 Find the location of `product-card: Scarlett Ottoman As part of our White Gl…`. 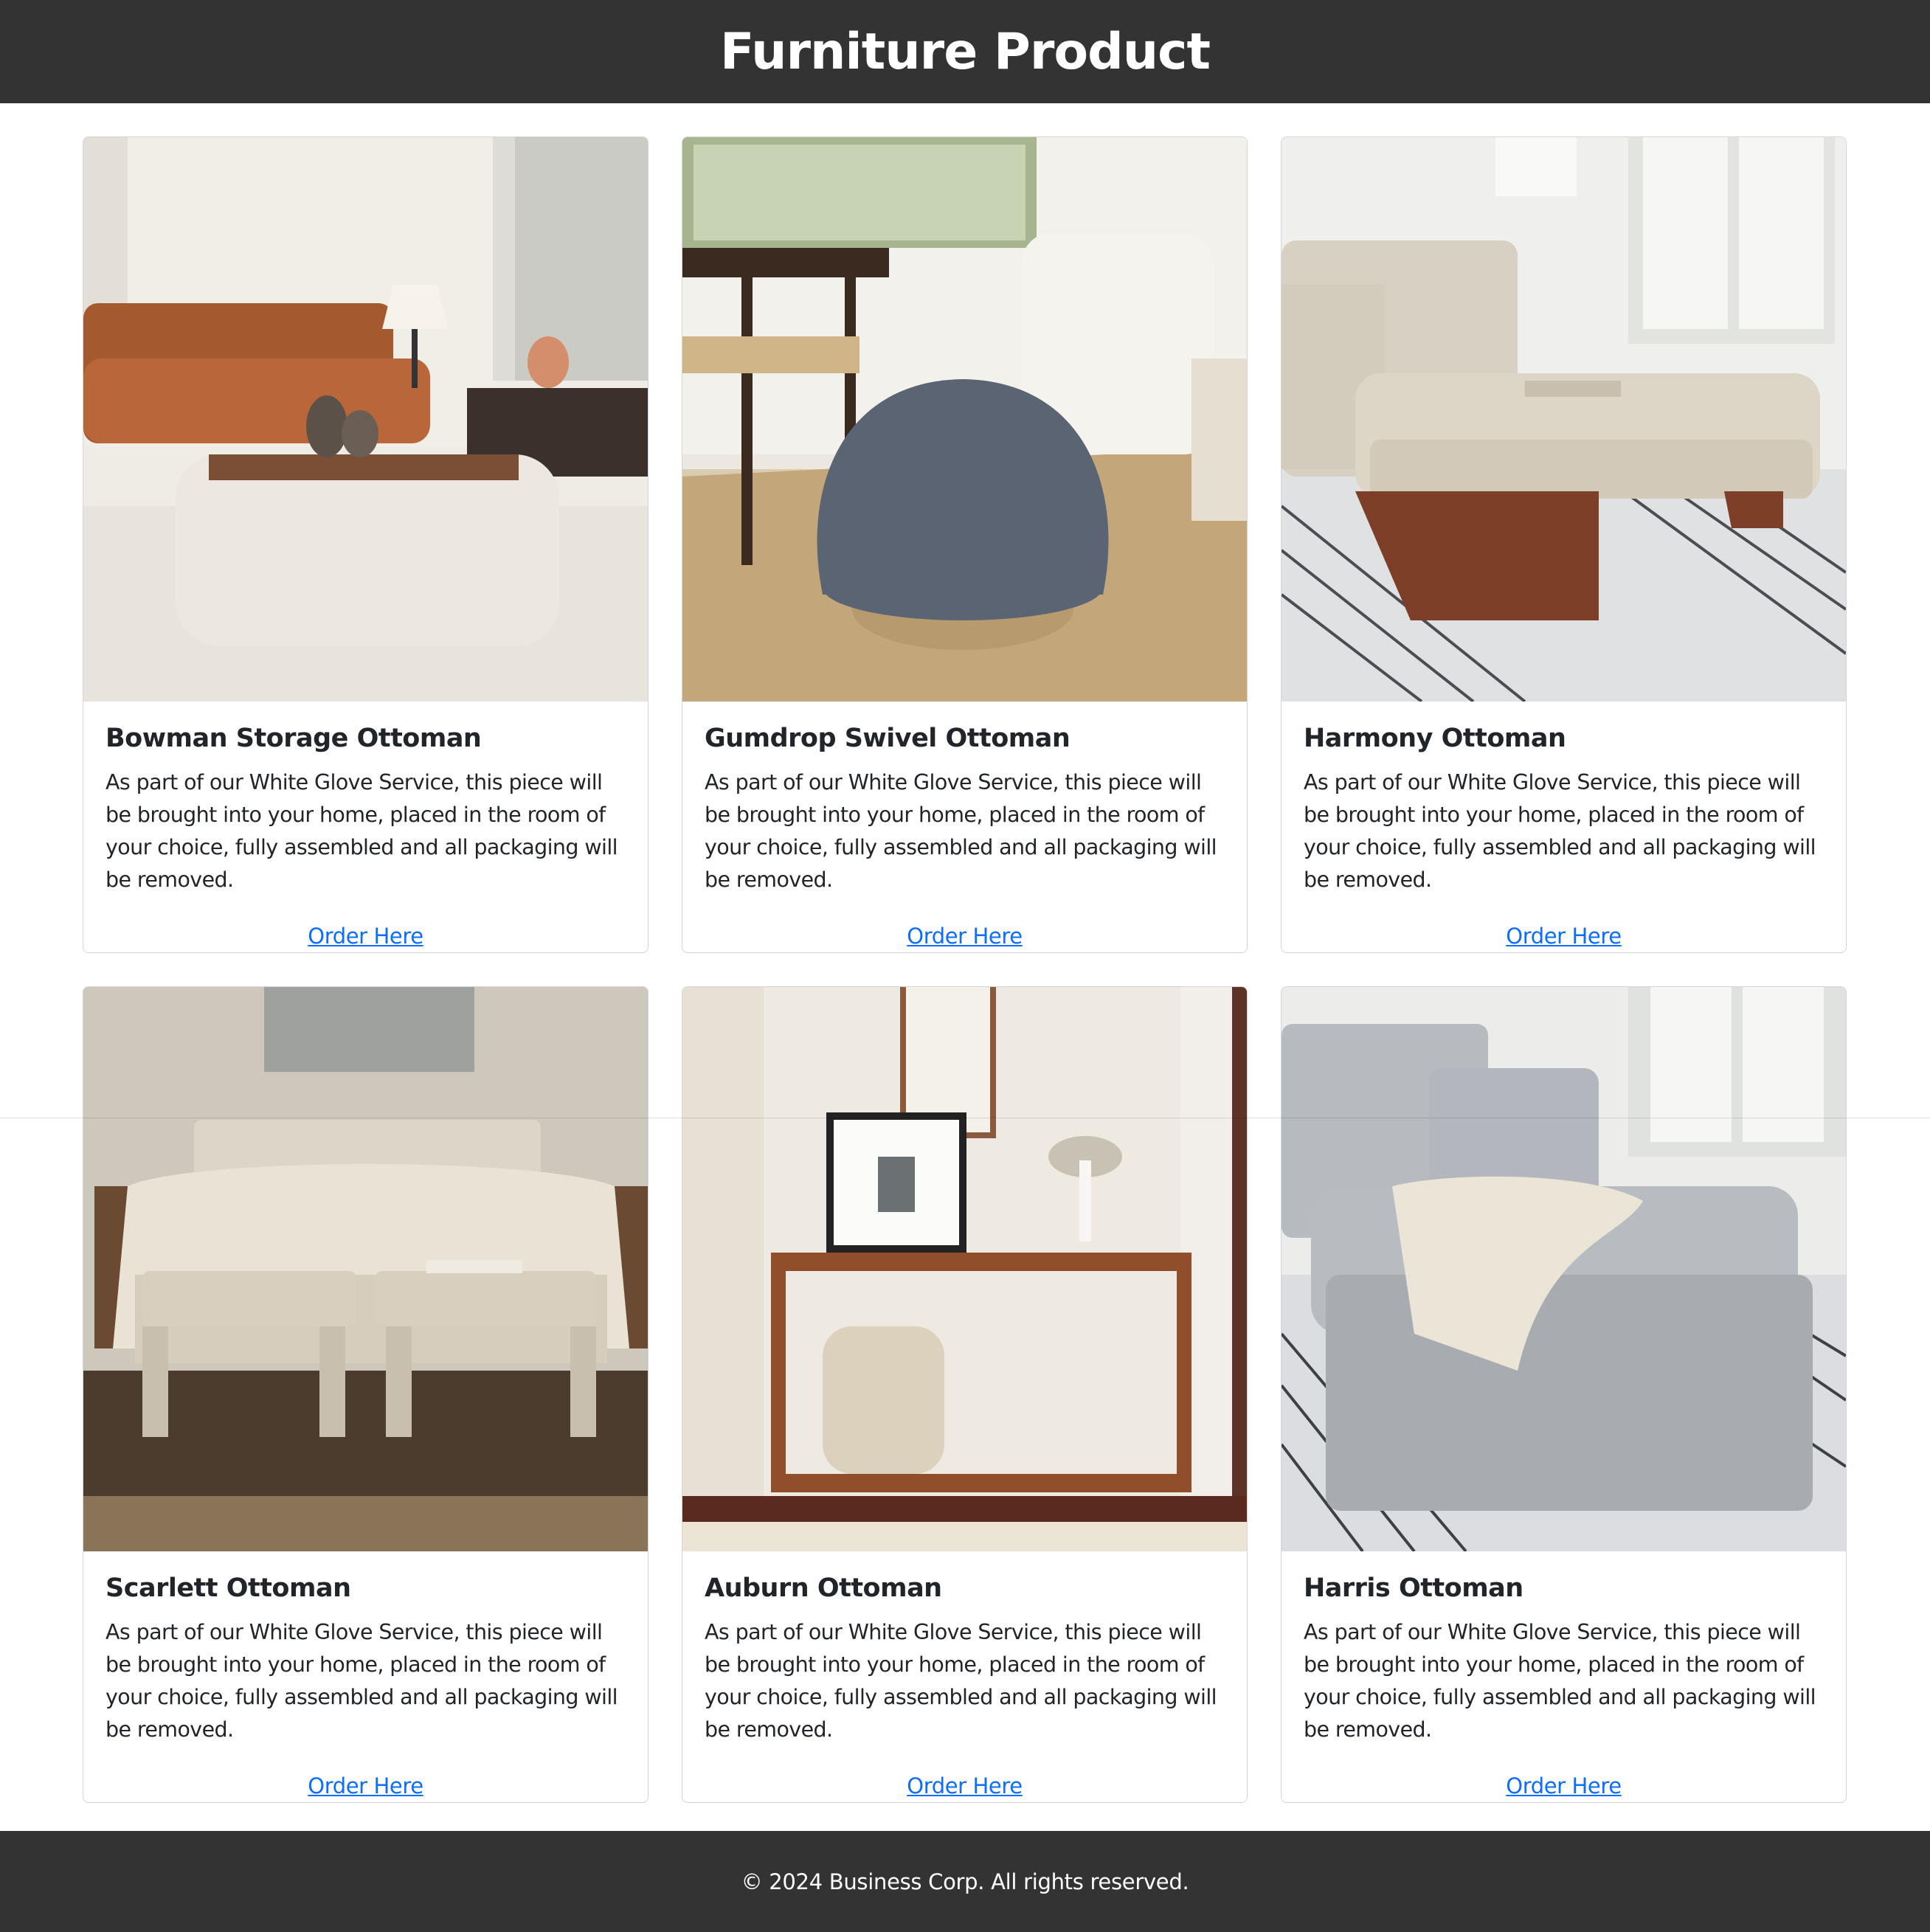

product-card: Scarlett Ottoman As part of our White Gl… is located at coordinates (366, 1395).